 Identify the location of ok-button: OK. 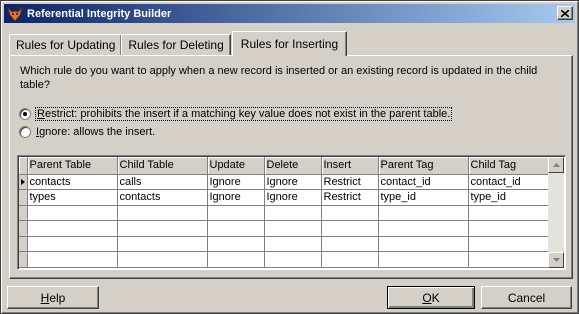
(431, 297).